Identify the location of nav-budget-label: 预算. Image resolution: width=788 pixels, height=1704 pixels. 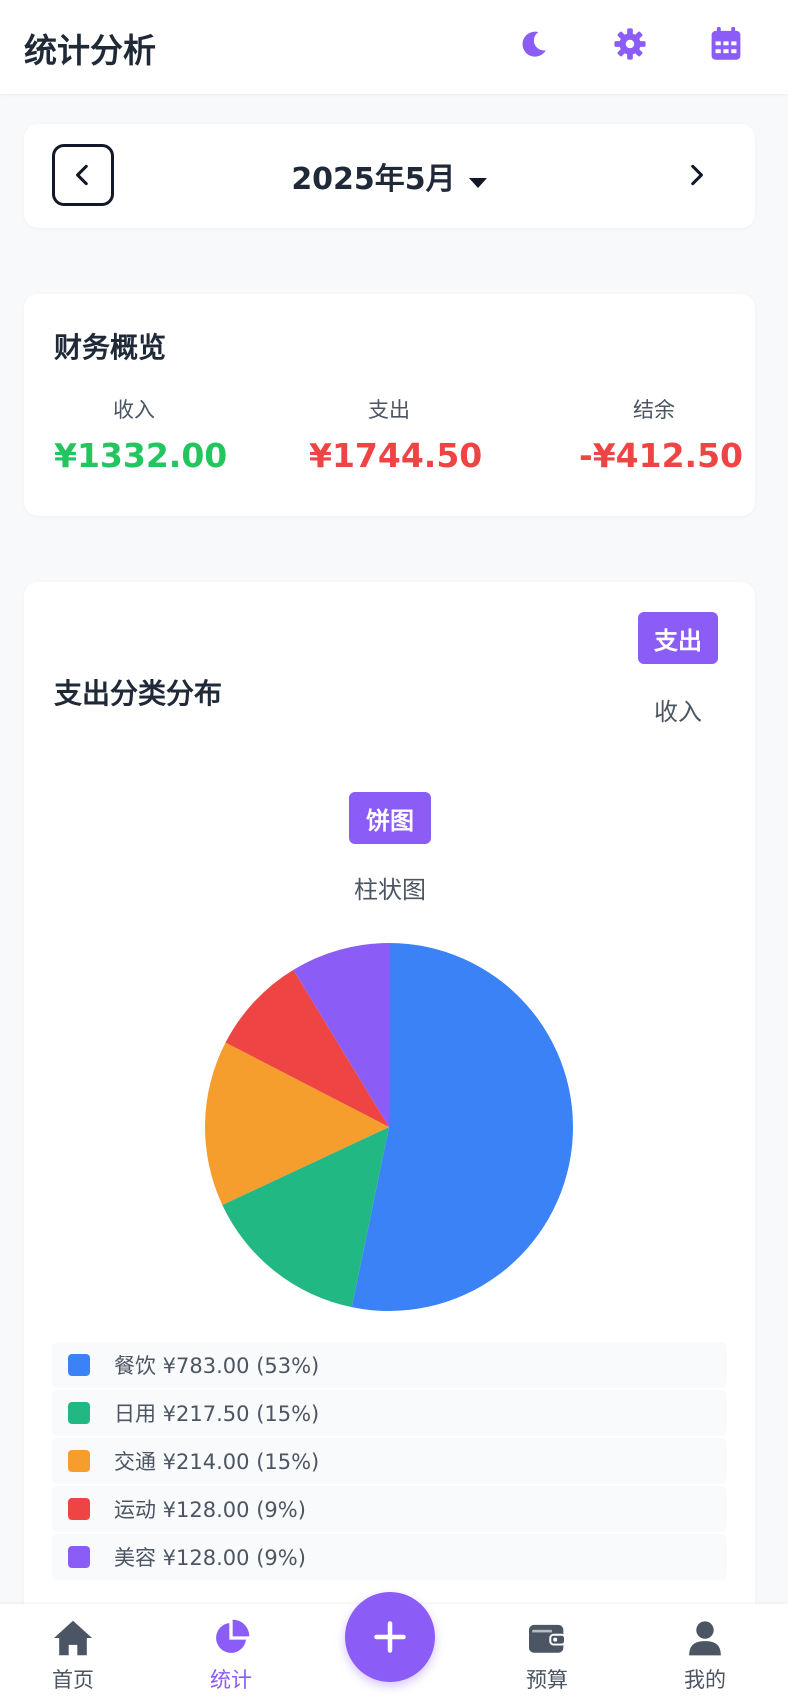
(547, 1680).